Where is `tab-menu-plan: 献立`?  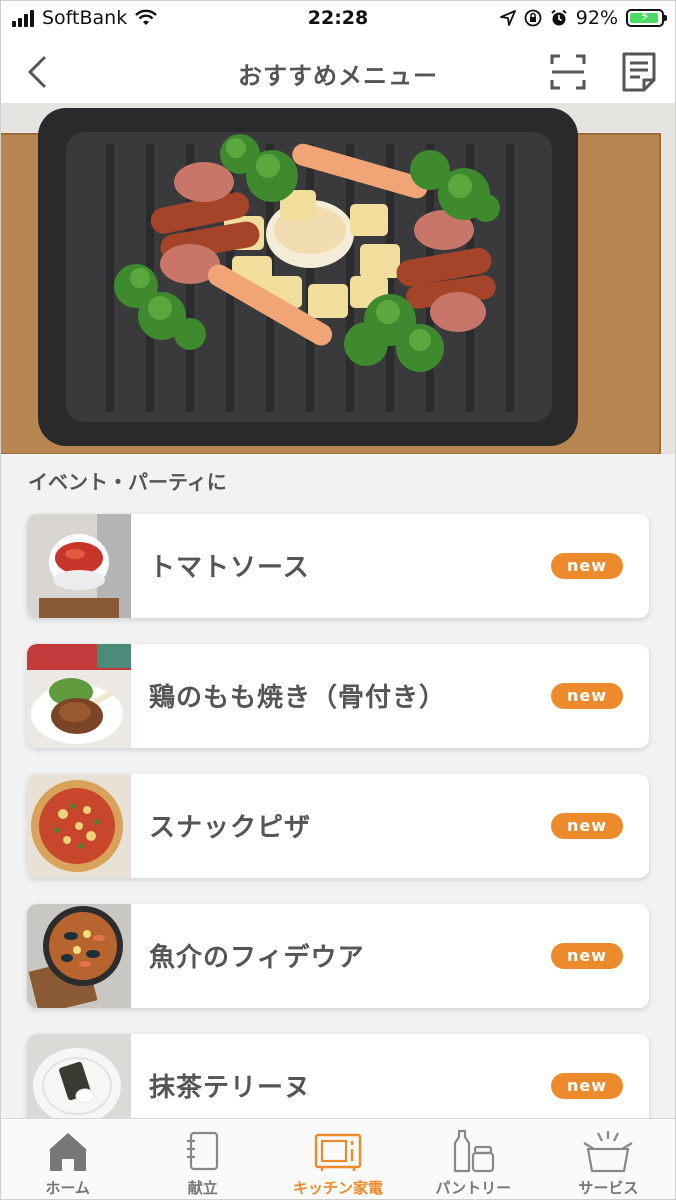
tab-menu-plan: 献立 is located at coordinates (202, 1159).